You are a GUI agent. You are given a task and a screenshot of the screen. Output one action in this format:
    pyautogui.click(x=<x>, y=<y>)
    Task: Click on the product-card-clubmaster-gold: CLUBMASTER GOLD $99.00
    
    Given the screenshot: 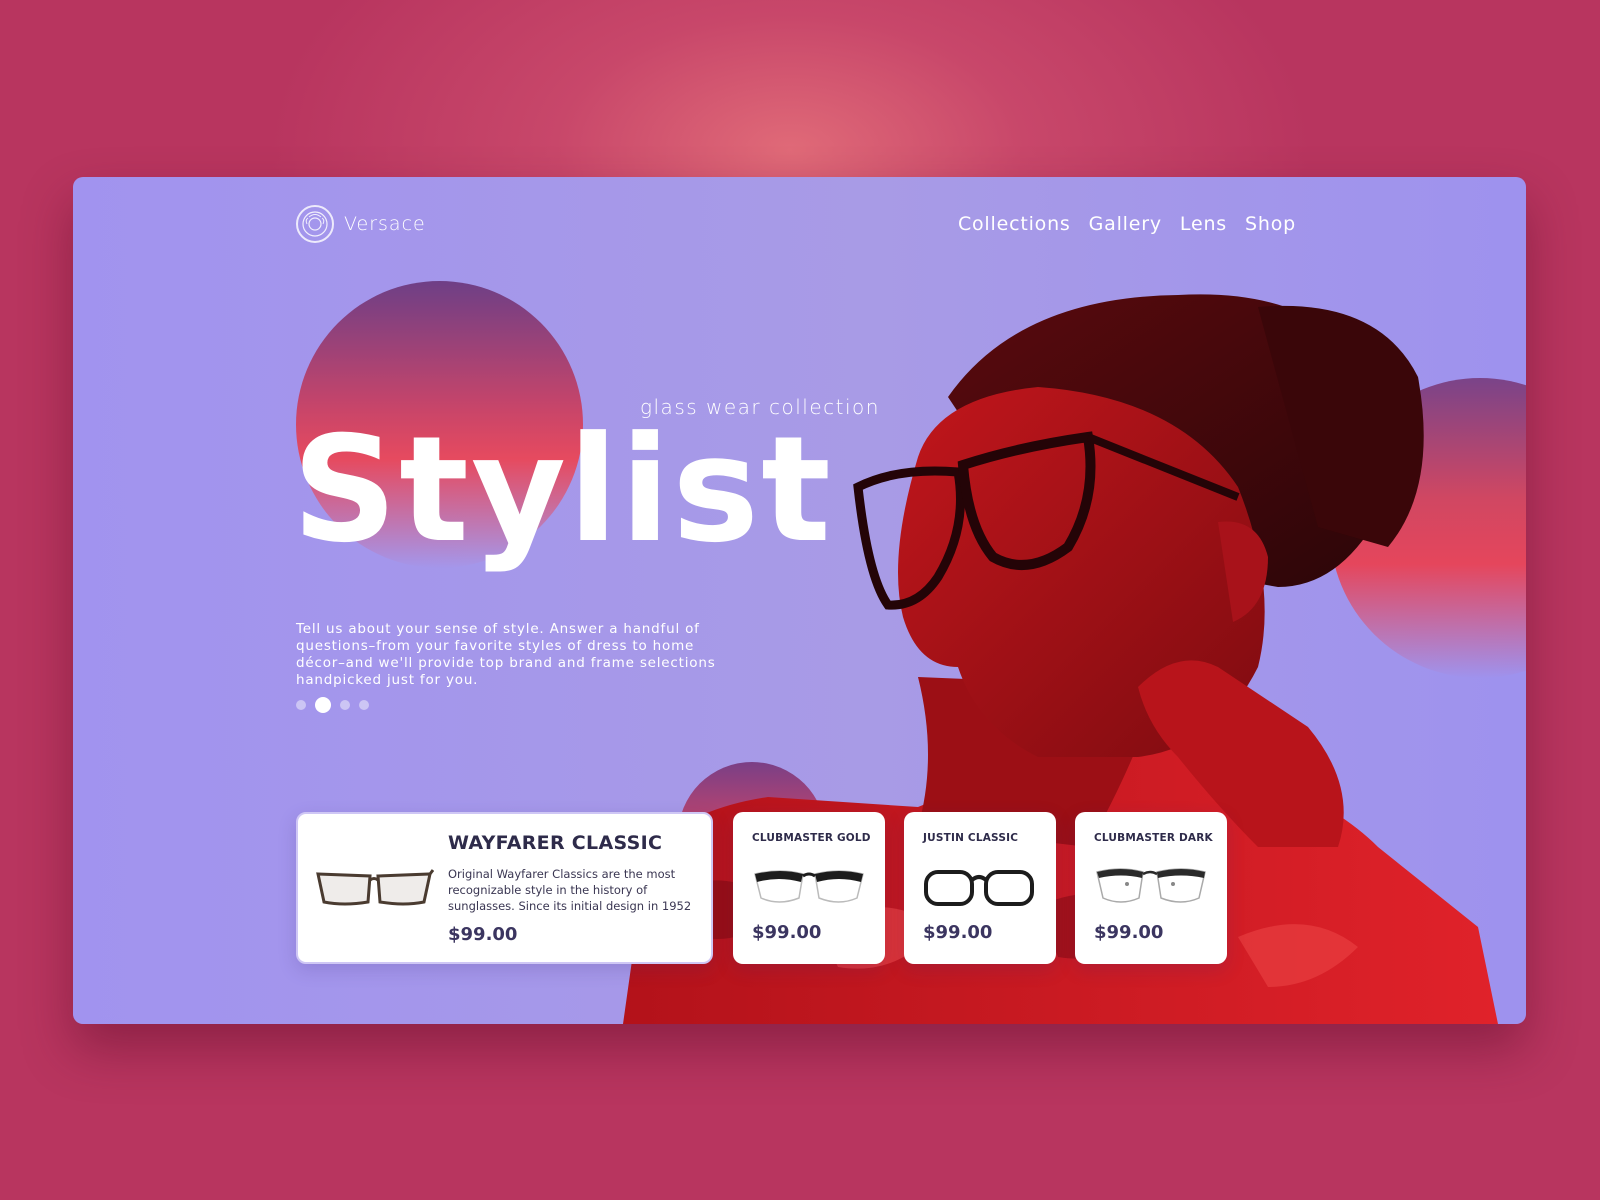 What is the action you would take?
    pyautogui.click(x=809, y=888)
    